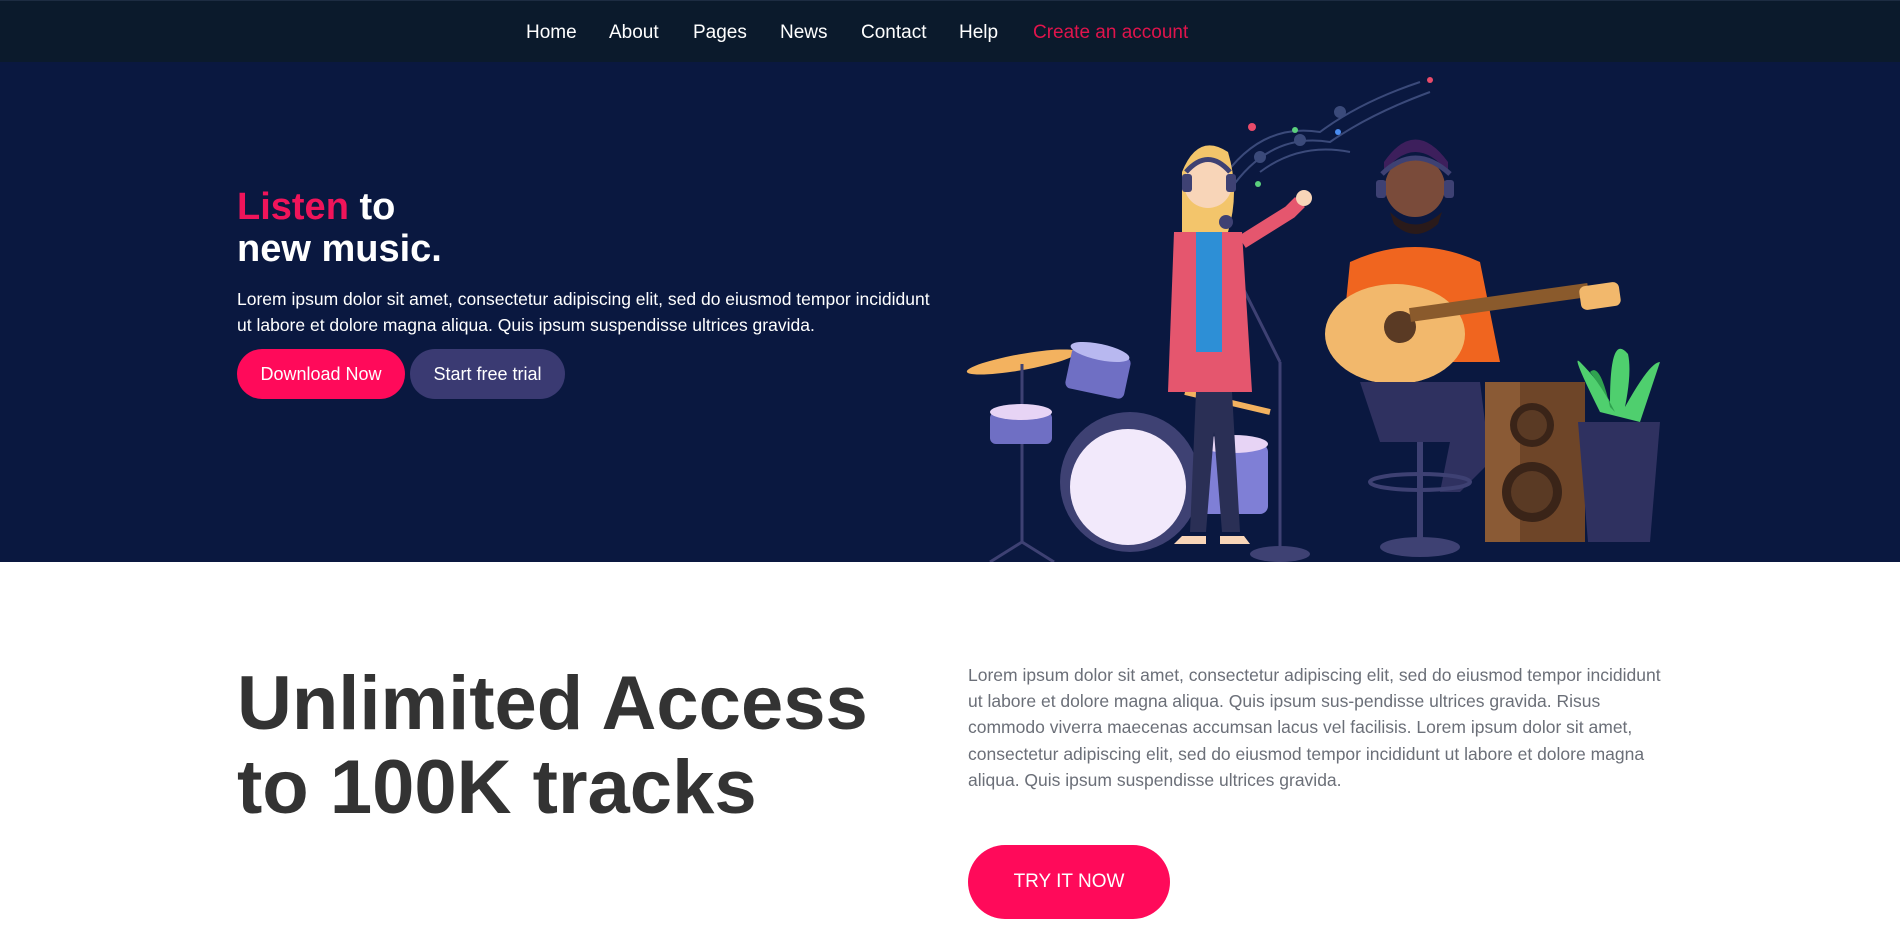 The height and width of the screenshot is (935, 1900). I want to click on hero-title-rest: to, so click(372, 207).